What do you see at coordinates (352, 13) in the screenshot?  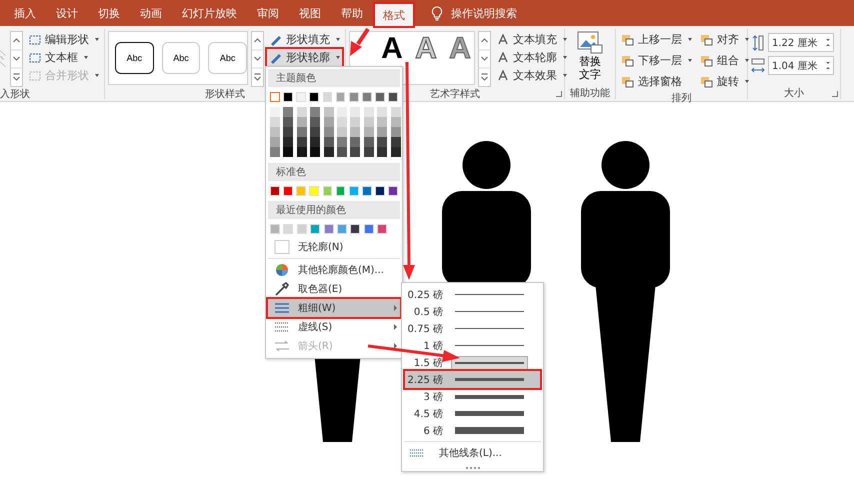 I see `ribbon-tab: 帮助` at bounding box center [352, 13].